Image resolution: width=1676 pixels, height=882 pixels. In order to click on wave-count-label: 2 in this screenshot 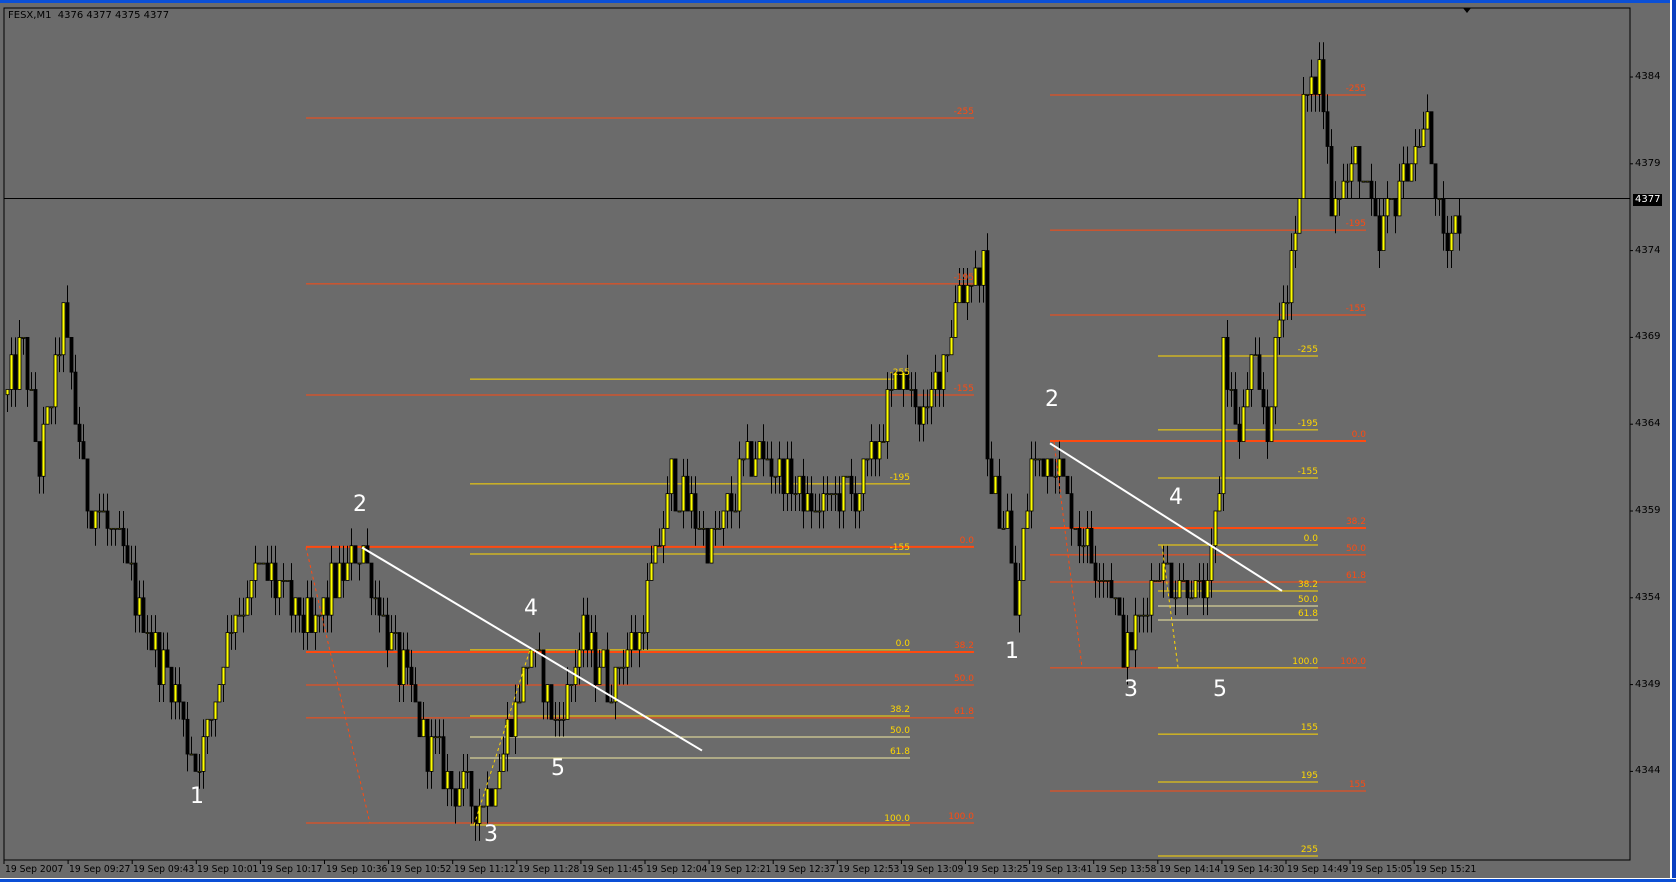, I will do `click(360, 504)`.